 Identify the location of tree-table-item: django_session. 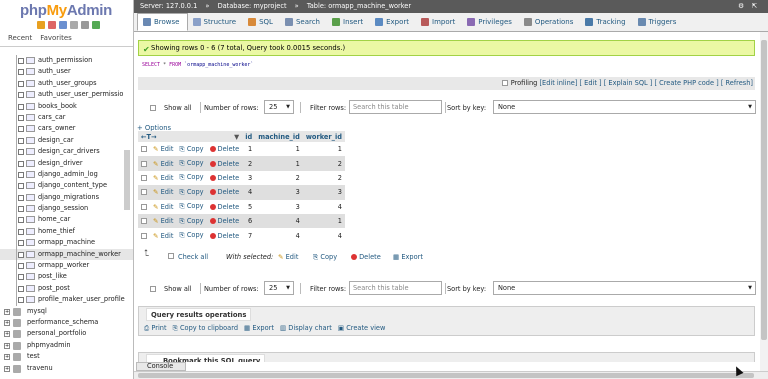
(66, 209).